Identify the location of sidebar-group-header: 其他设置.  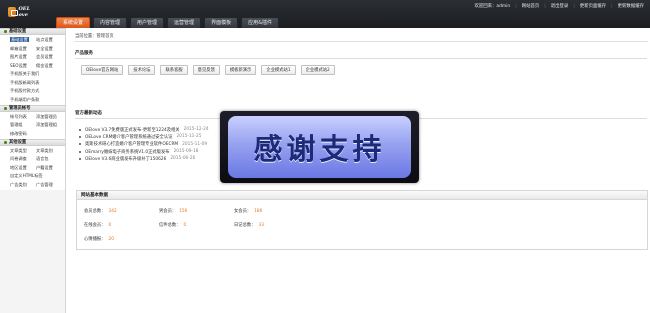
(32, 142).